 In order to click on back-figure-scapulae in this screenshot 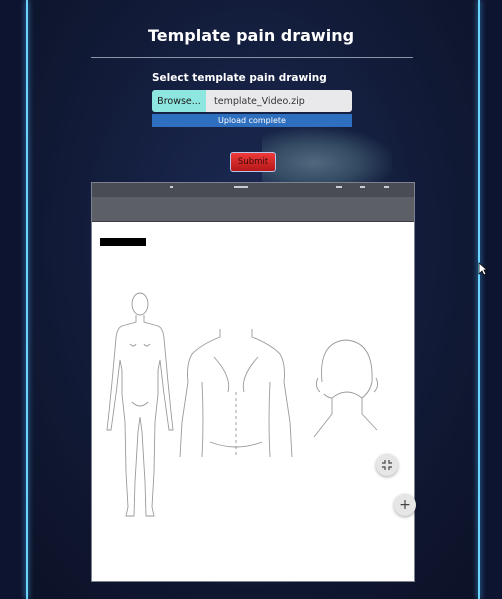, I will do `click(236, 374)`.